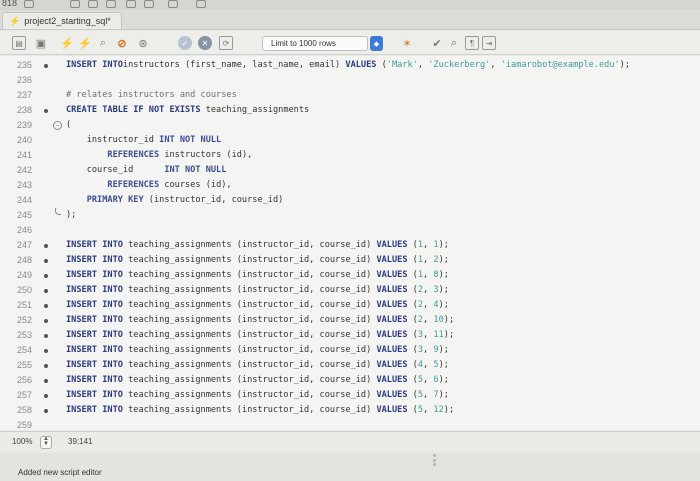 The height and width of the screenshot is (481, 700). I want to click on fold-toggle-icon: −, so click(57, 125).